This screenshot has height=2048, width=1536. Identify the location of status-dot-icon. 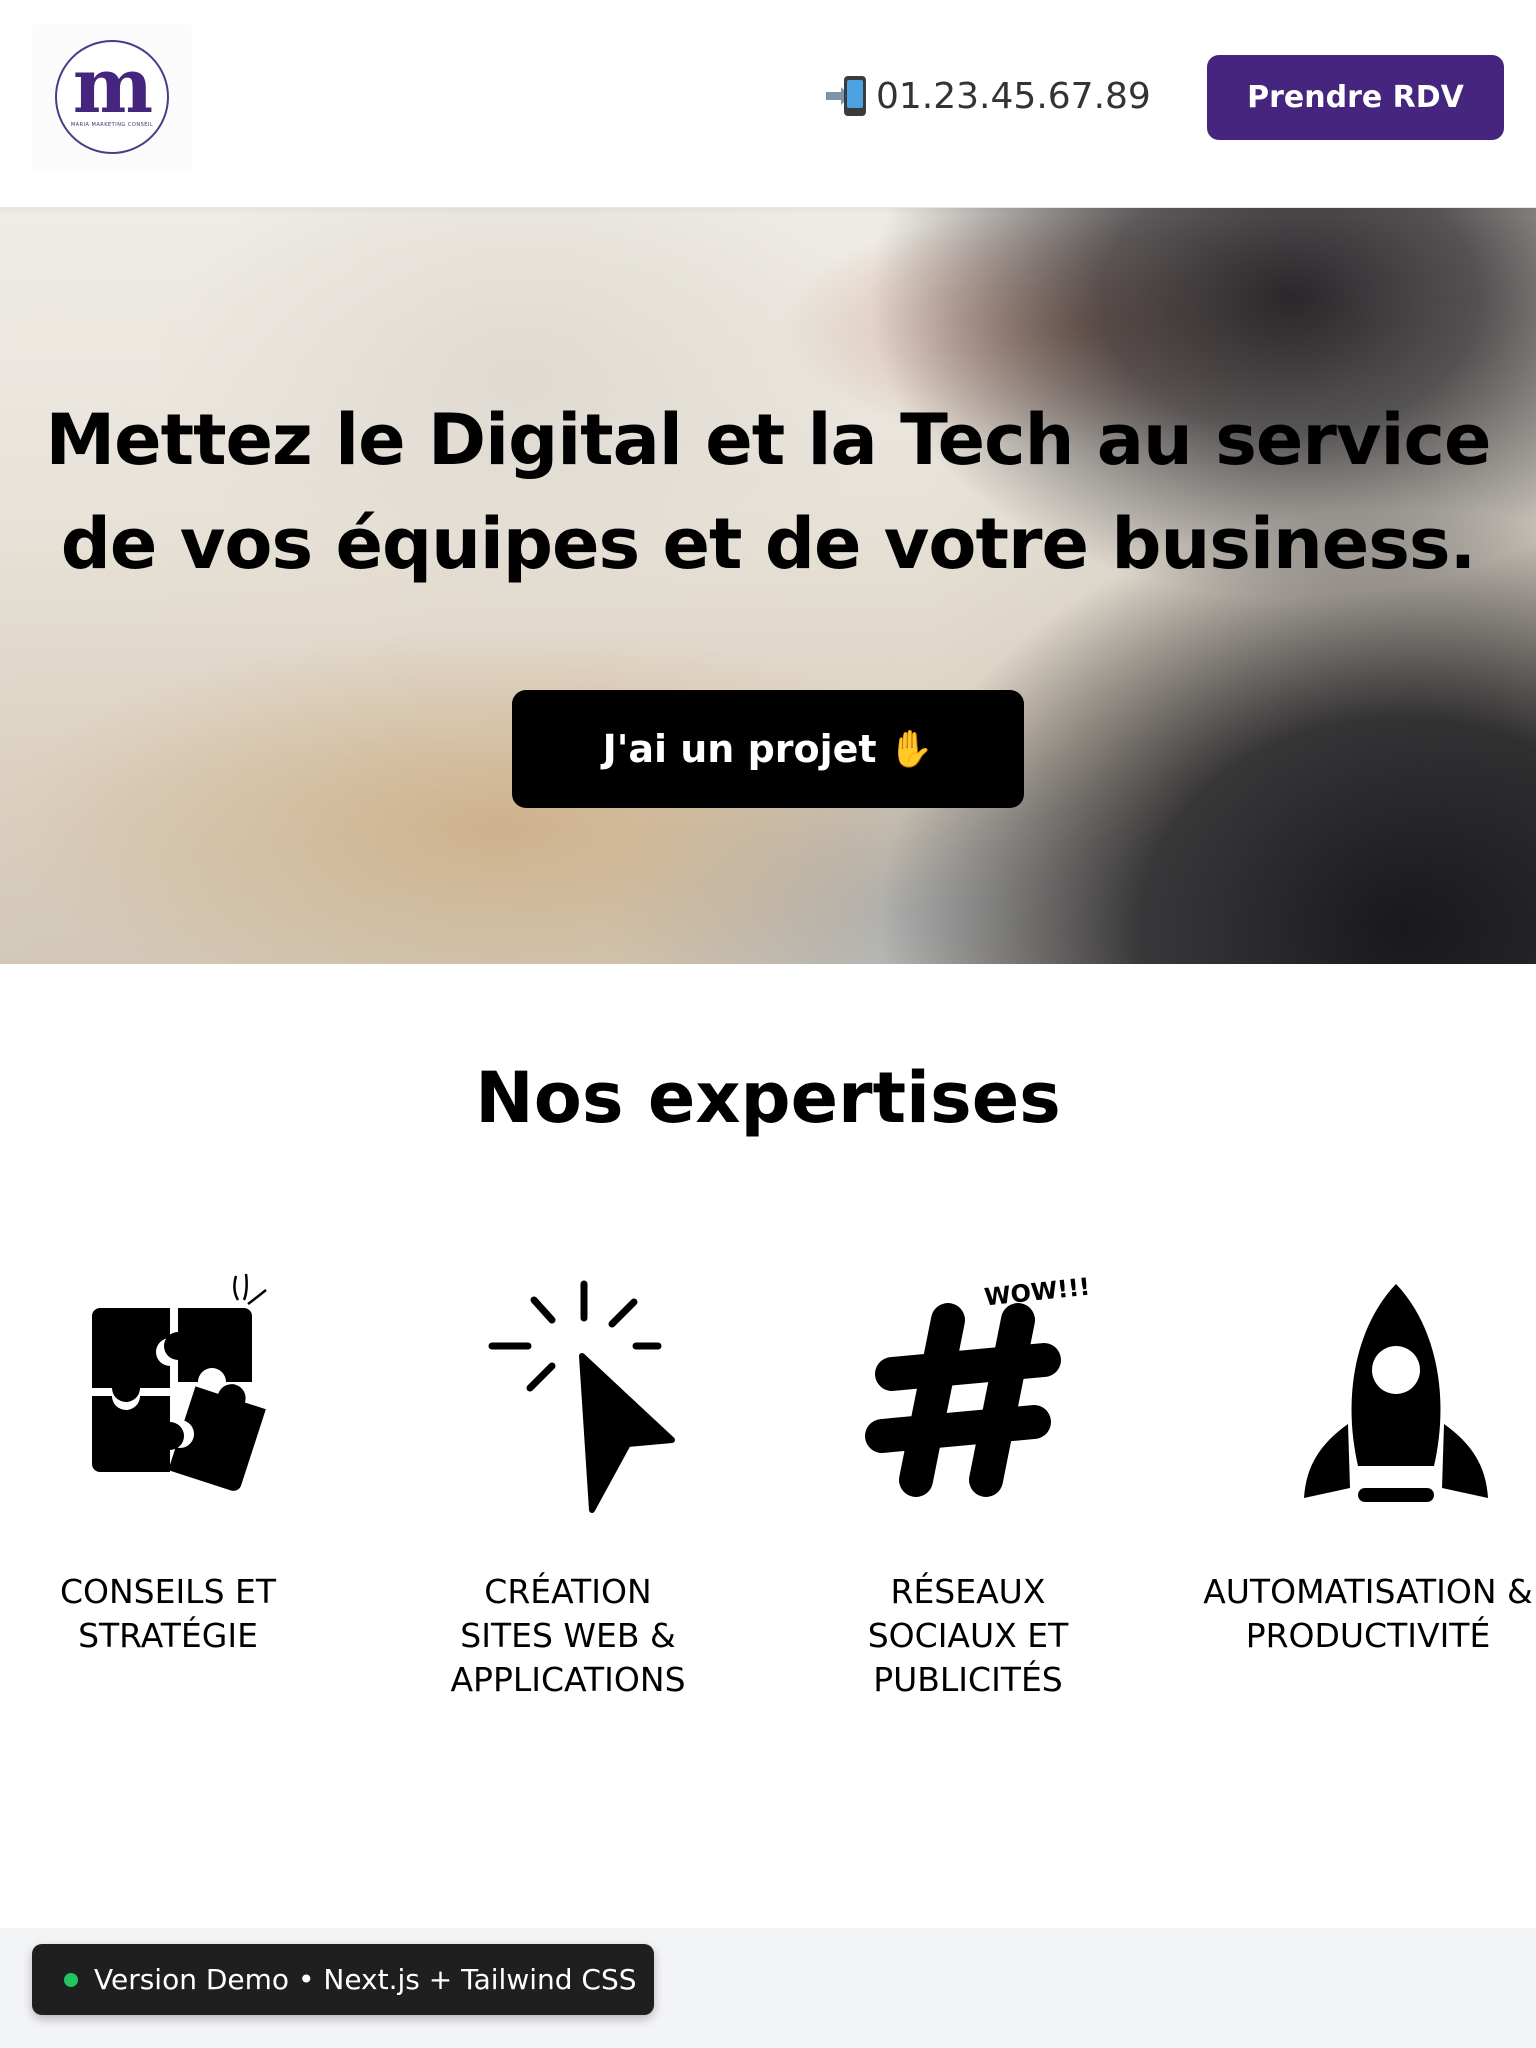
(71, 1979).